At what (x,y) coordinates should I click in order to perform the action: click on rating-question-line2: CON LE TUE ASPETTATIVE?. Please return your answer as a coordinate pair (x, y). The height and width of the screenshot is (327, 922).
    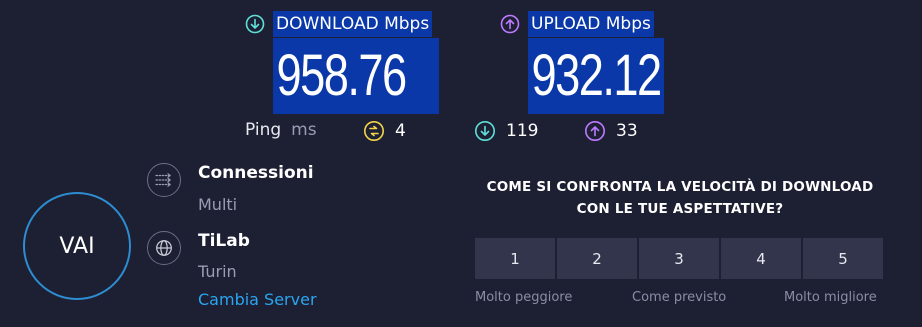
    Looking at the image, I should click on (680, 209).